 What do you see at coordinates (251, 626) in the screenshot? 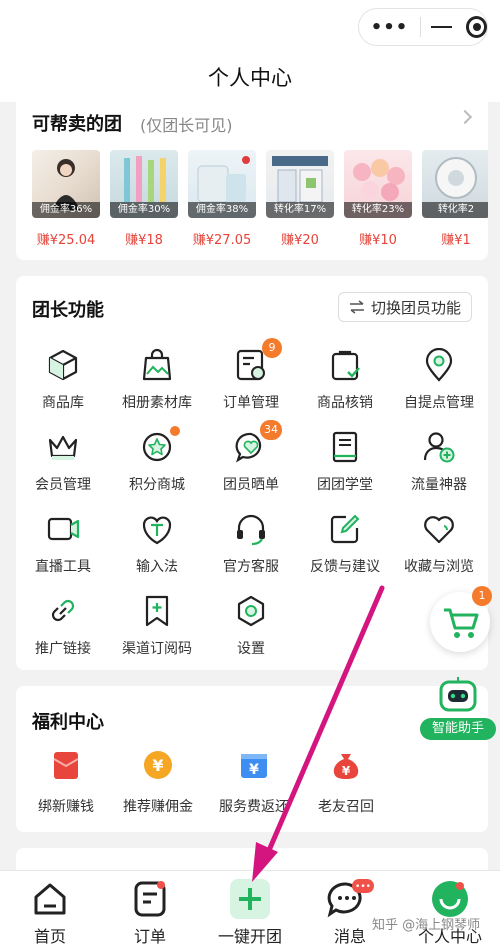
I see `function-item-settings: 设置` at bounding box center [251, 626].